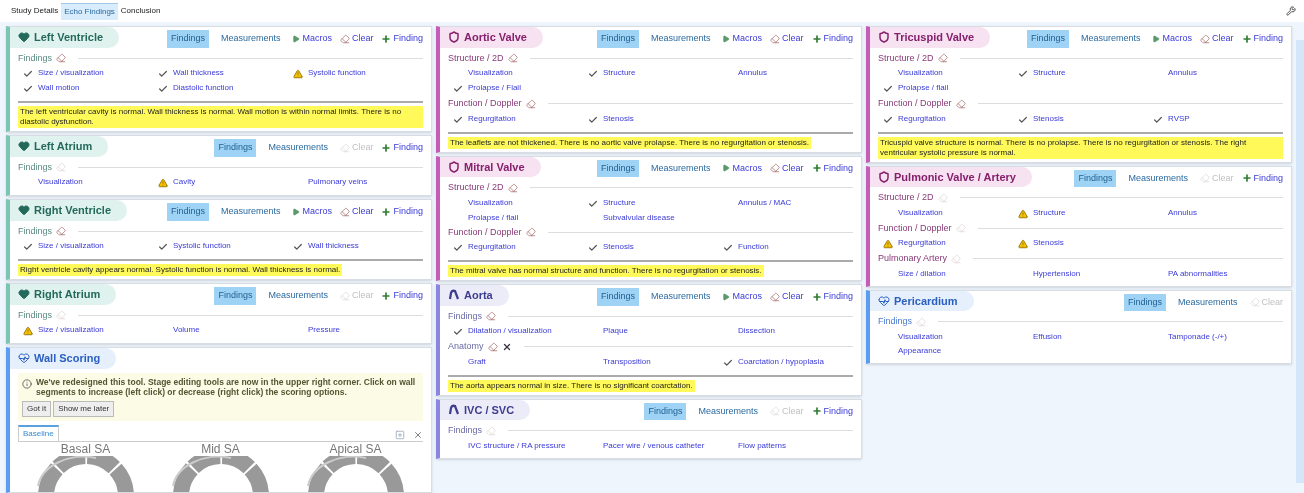 The height and width of the screenshot is (493, 1304). What do you see at coordinates (506, 346) in the screenshot?
I see `close-icon` at bounding box center [506, 346].